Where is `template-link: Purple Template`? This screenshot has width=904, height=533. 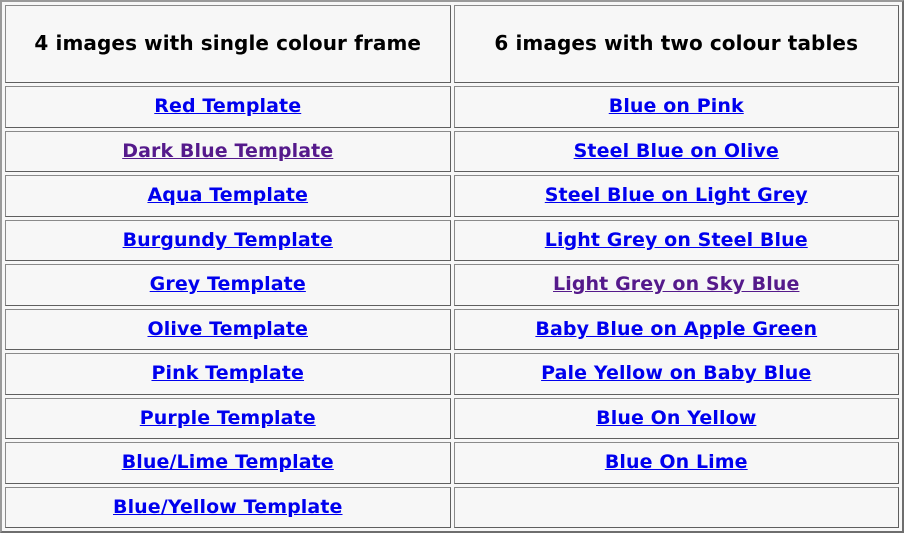
template-link: Purple Template is located at coordinates (228, 418).